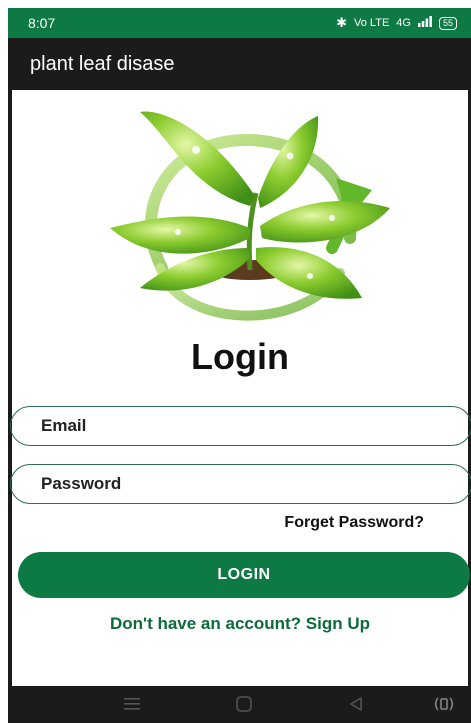  I want to click on navigation-bar, so click(239, 704).